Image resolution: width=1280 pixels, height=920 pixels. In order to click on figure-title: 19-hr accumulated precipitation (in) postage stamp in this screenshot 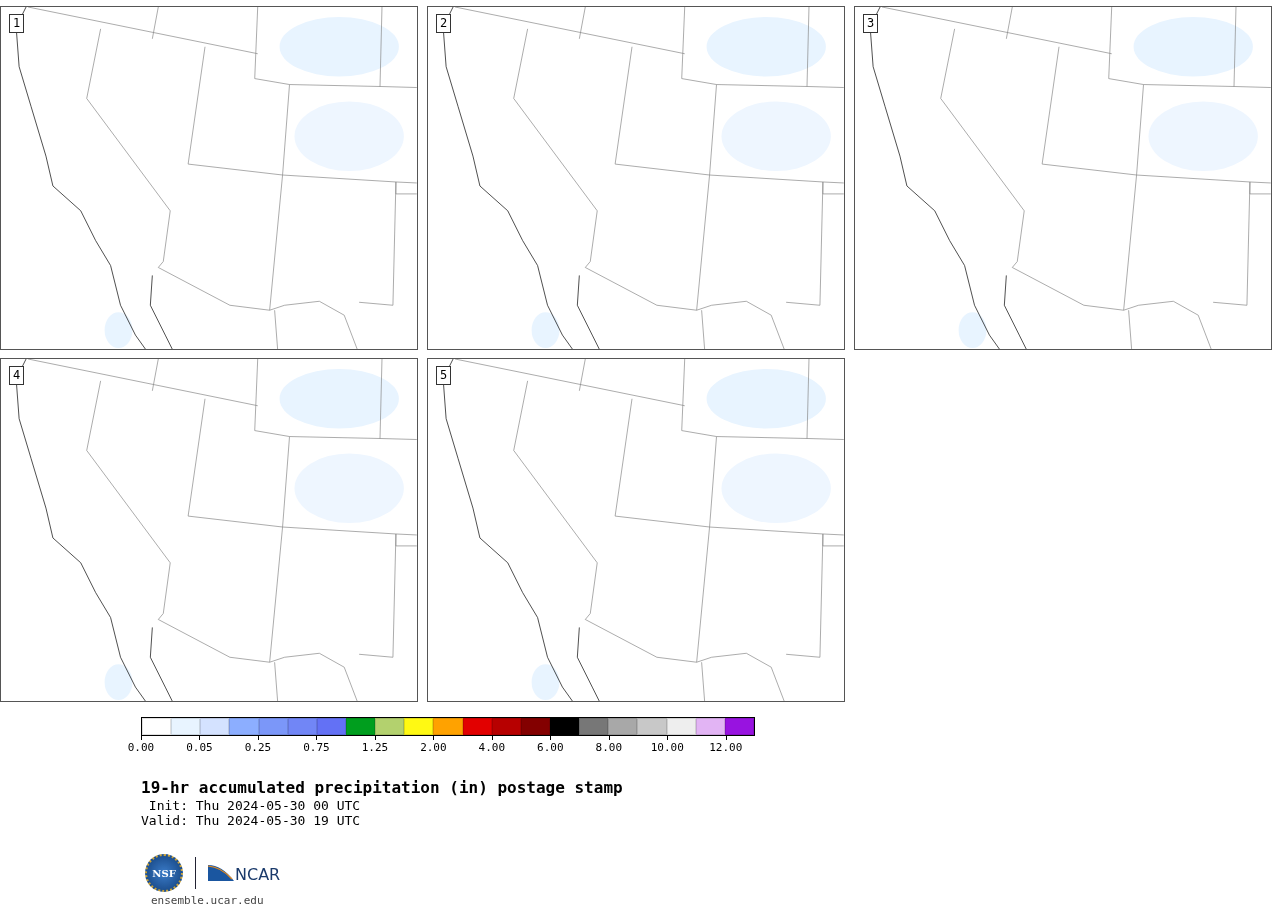, I will do `click(382, 788)`.